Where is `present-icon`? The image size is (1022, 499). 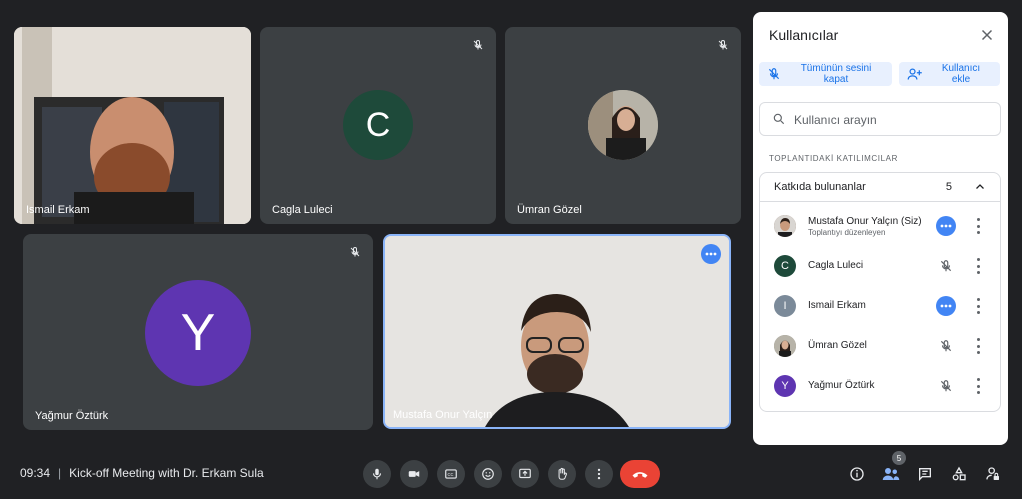 present-icon is located at coordinates (525, 473).